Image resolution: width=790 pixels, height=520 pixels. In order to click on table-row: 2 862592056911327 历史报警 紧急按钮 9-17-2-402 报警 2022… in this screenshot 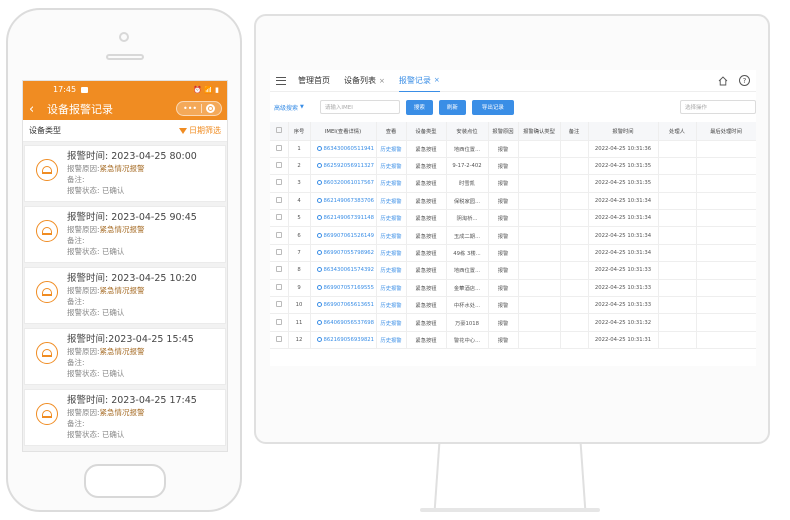, I will do `click(513, 166)`.